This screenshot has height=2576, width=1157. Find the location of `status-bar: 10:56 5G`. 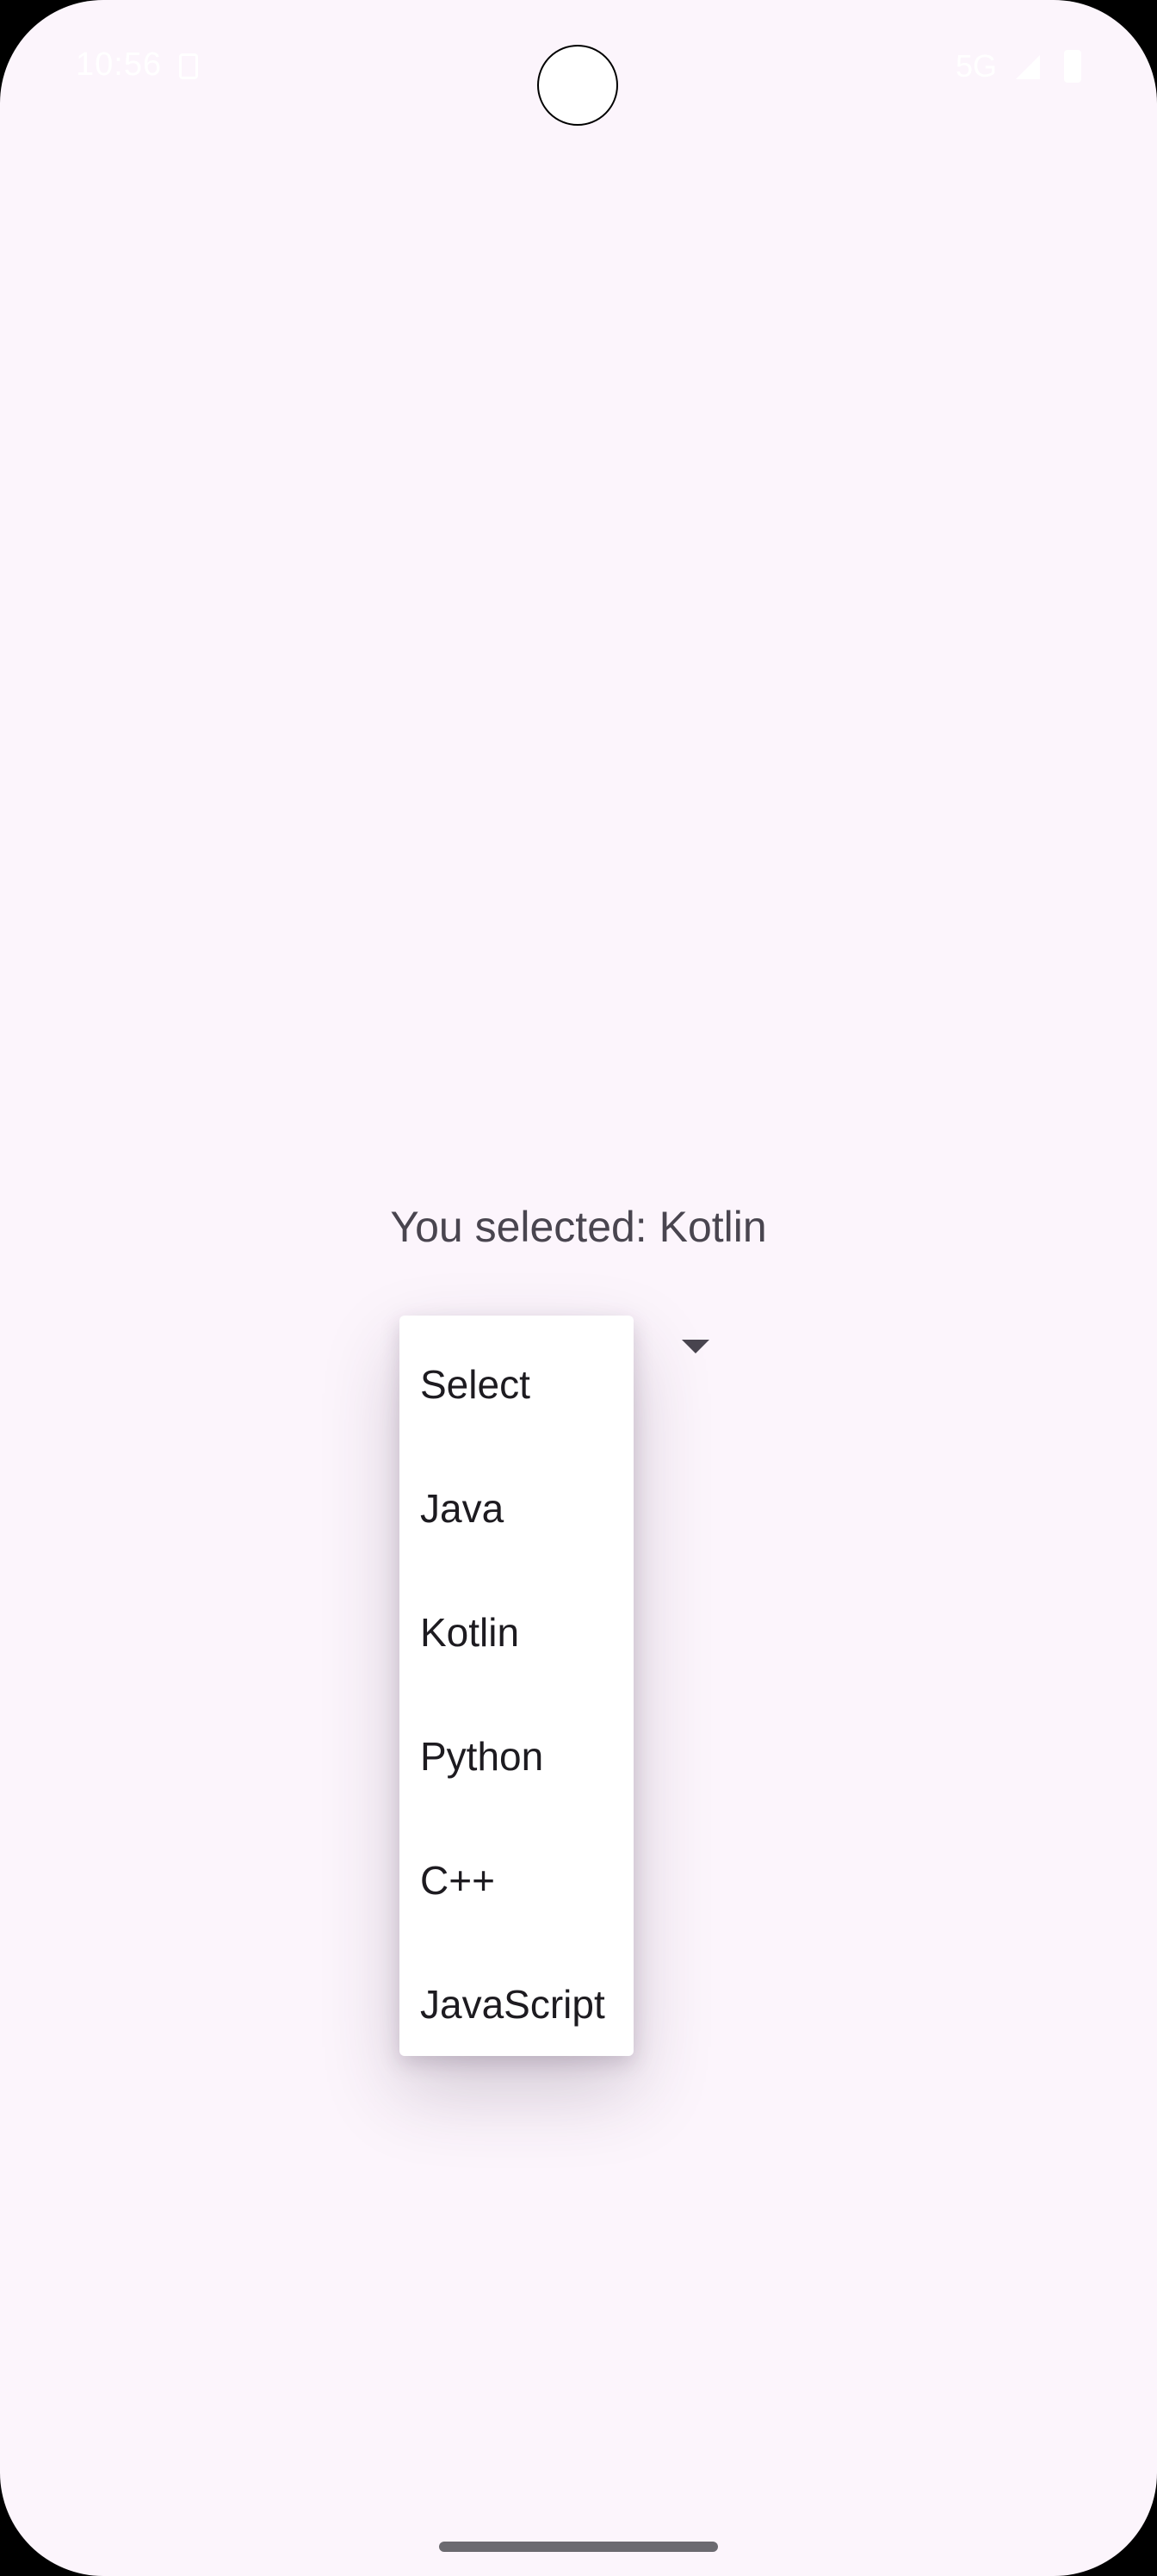

status-bar: 10:56 5G is located at coordinates (579, 69).